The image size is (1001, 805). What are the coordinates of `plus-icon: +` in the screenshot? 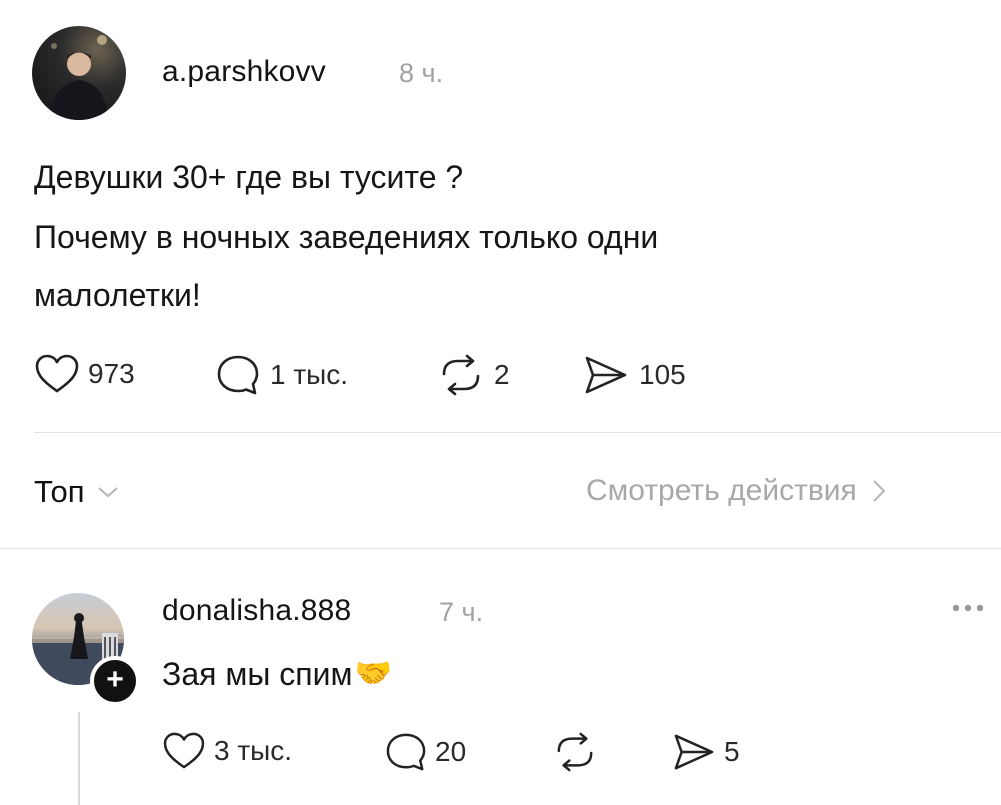 It's located at (115, 679).